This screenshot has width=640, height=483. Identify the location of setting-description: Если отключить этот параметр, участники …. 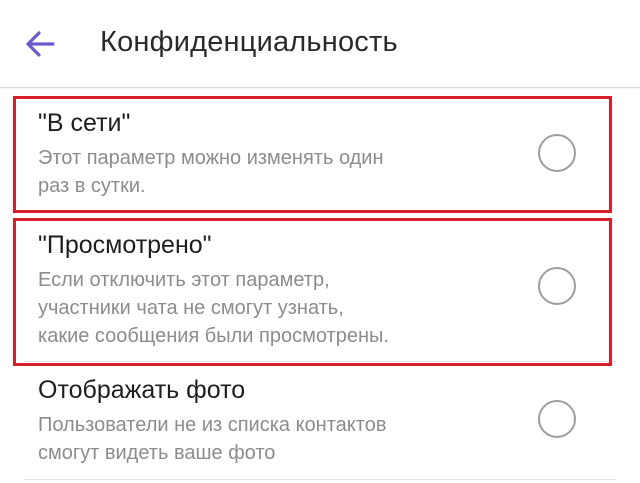
(273, 308).